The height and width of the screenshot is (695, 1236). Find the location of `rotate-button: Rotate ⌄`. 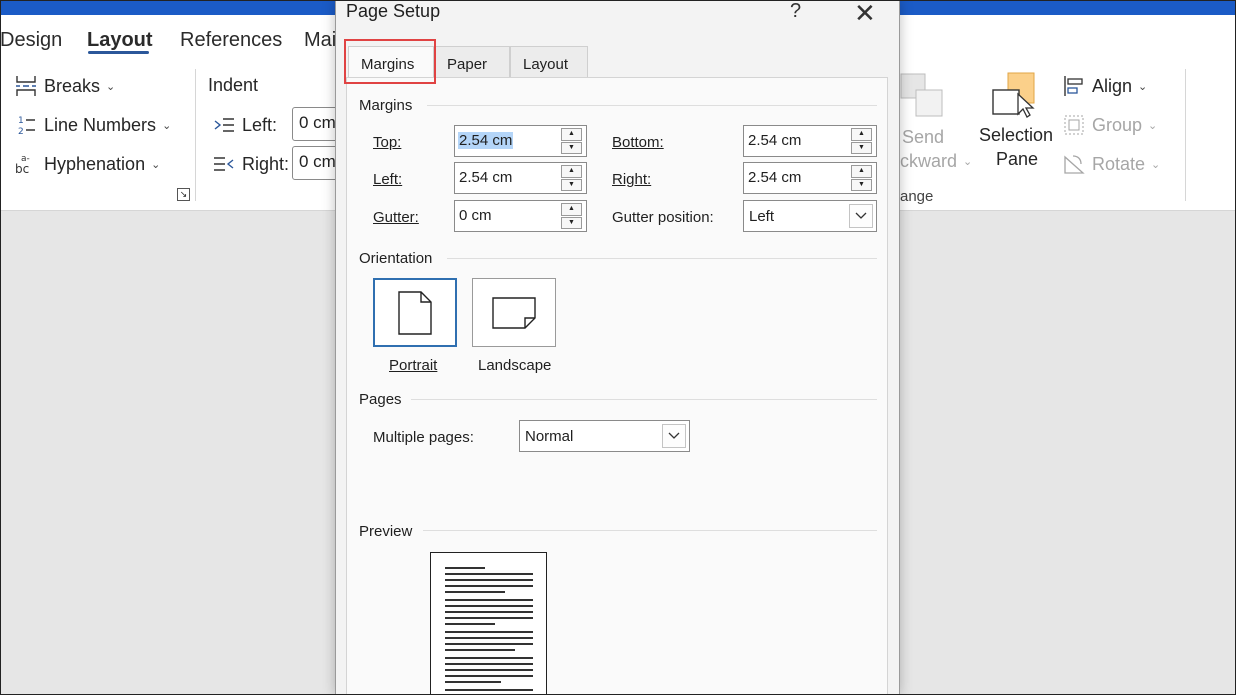

rotate-button: Rotate ⌄ is located at coordinates (1111, 164).